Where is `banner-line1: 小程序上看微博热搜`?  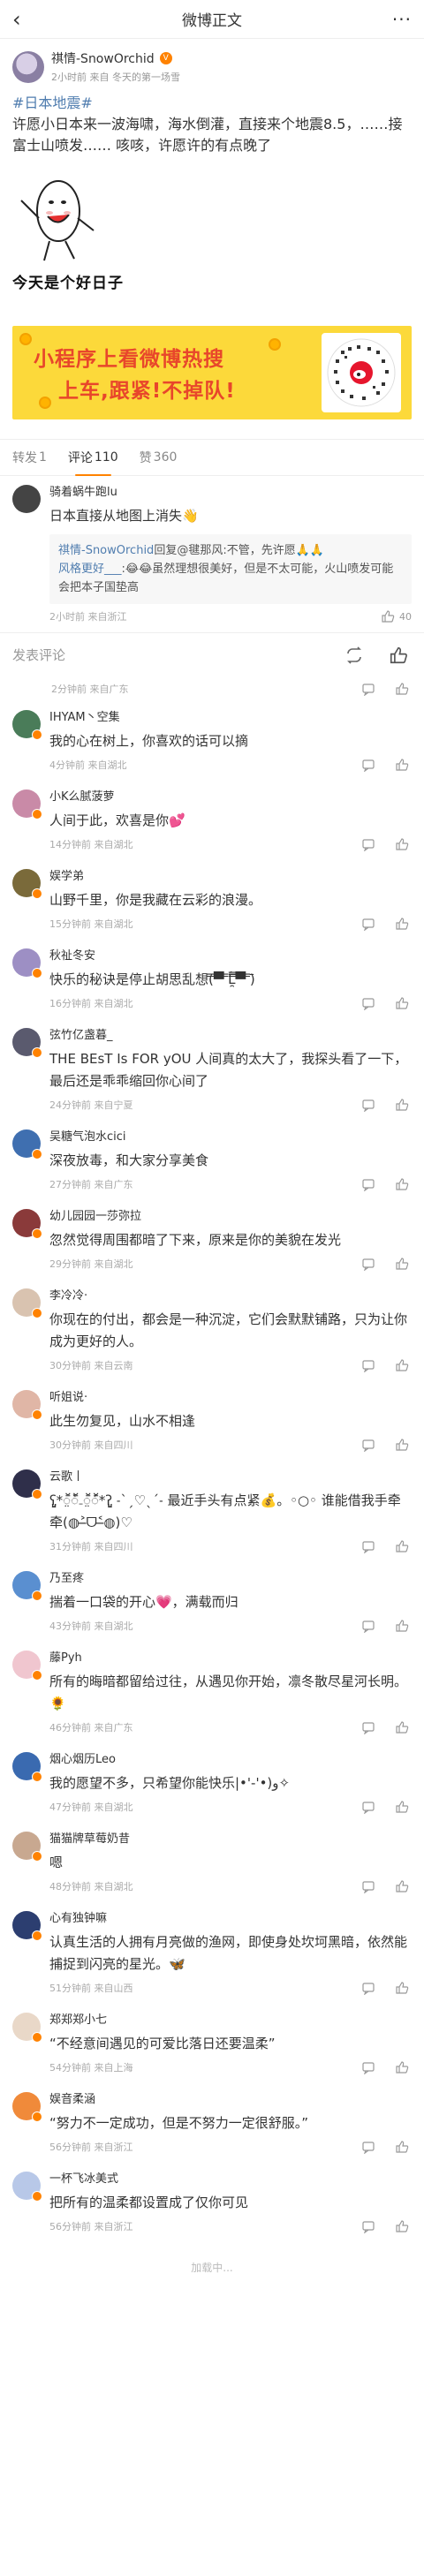 banner-line1: 小程序上看微博热搜 is located at coordinates (129, 359).